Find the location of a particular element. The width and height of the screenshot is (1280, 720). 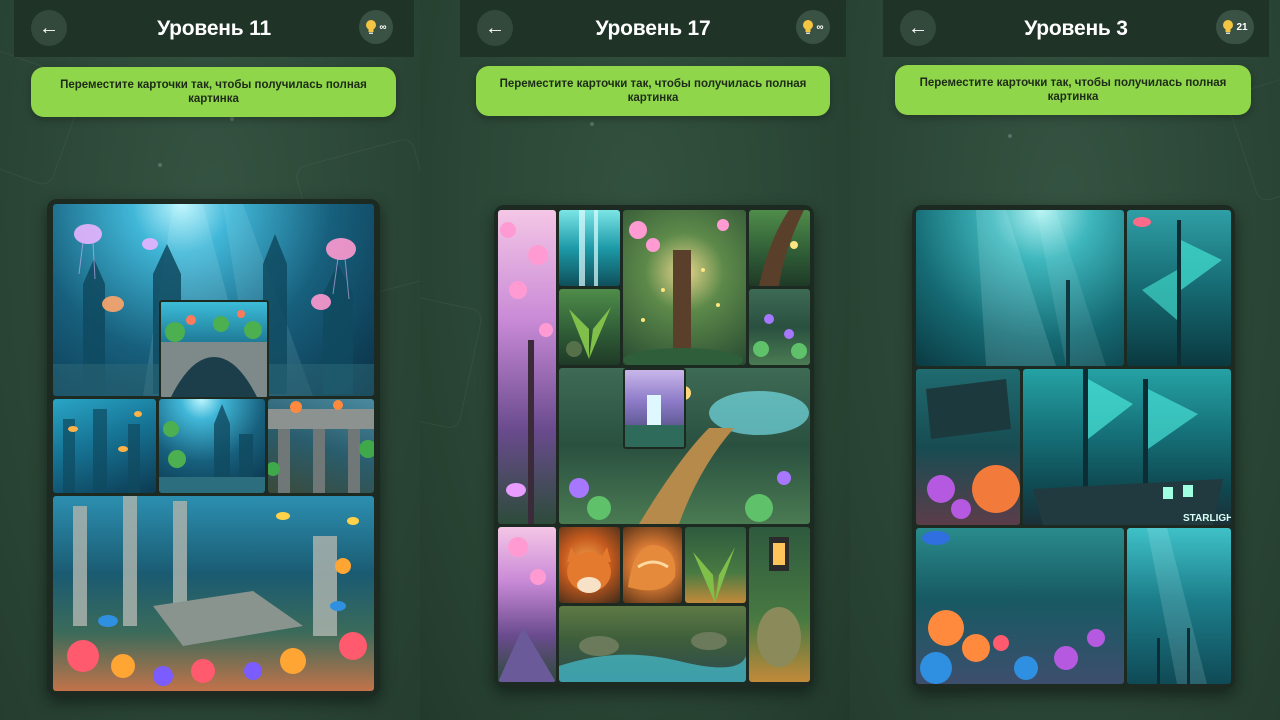

level-header: ← Уровень 3 21 is located at coordinates (1076, 28).